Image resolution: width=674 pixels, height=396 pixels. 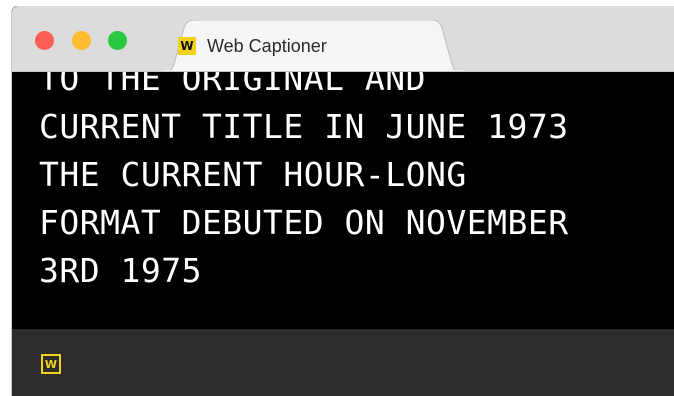 What do you see at coordinates (81, 40) in the screenshot?
I see `minimize-window-button` at bounding box center [81, 40].